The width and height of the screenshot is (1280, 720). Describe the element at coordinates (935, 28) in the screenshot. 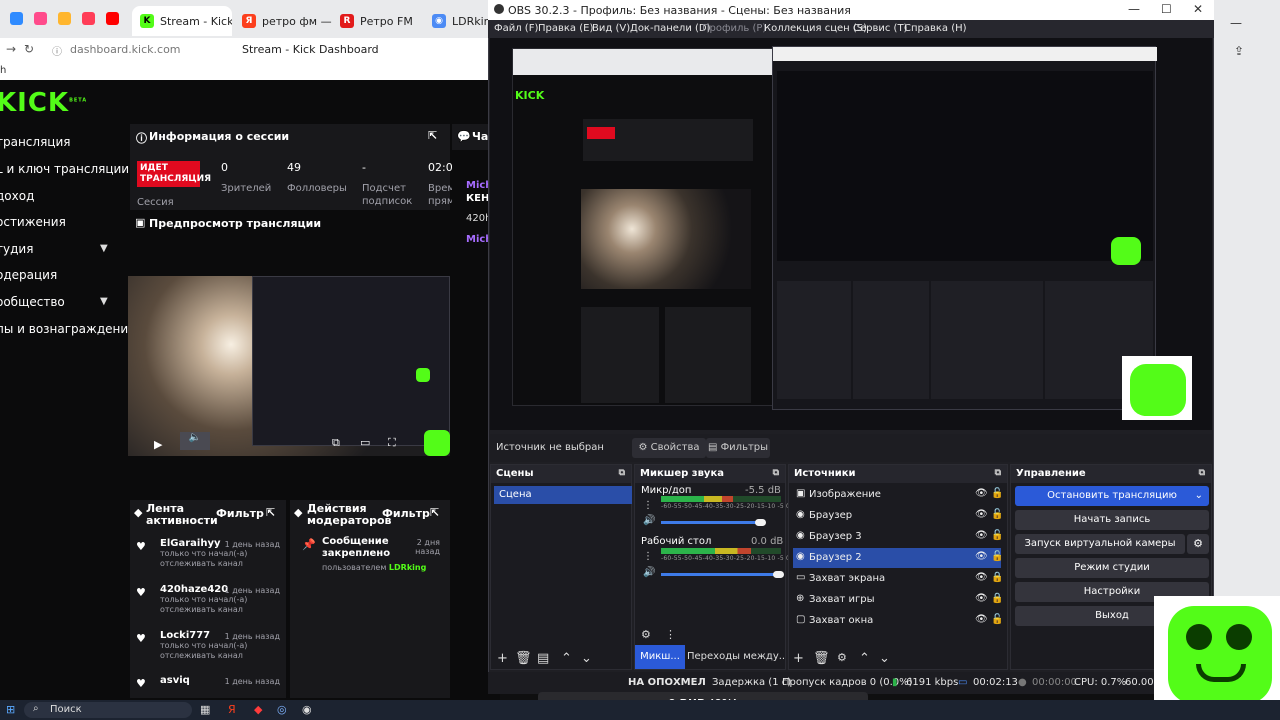

I see `menu-help: Справка (H)` at that location.